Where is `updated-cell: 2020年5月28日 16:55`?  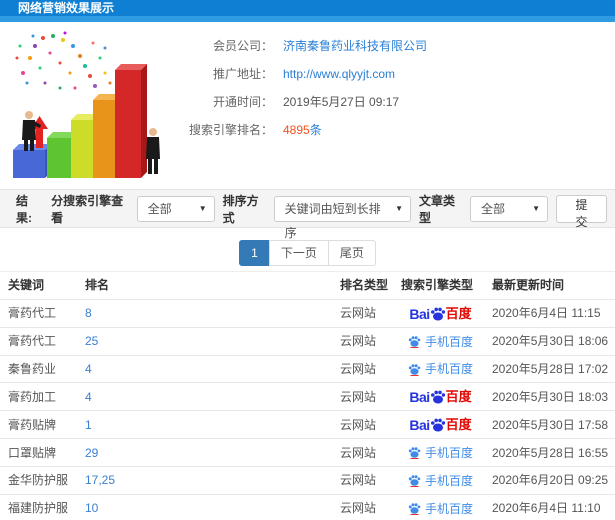 updated-cell: 2020年5月28日 16:55 is located at coordinates (549, 452).